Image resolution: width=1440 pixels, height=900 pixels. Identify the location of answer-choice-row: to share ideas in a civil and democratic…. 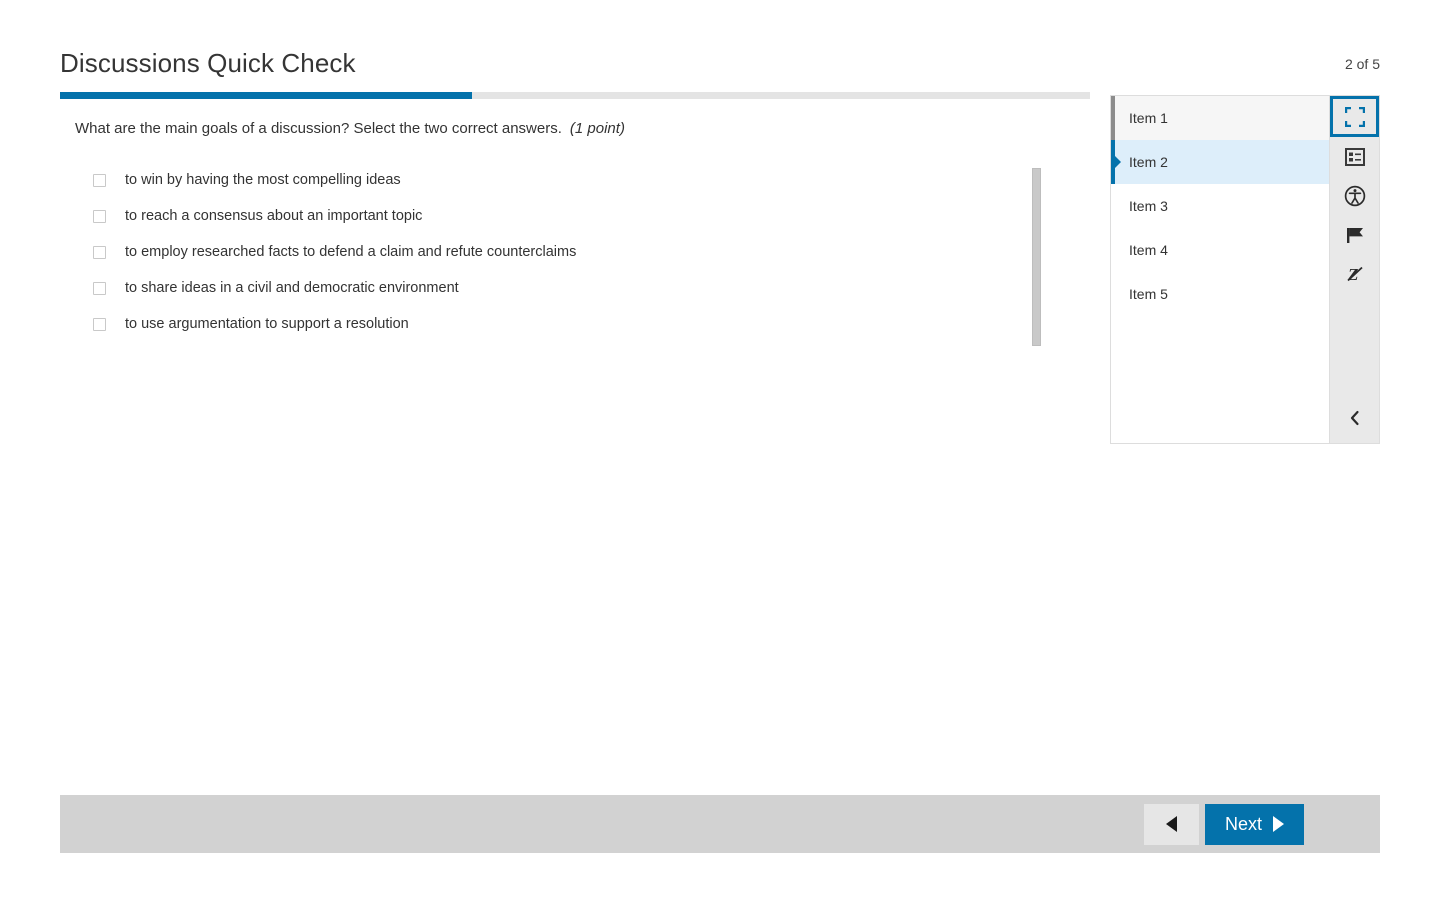
(571, 288).